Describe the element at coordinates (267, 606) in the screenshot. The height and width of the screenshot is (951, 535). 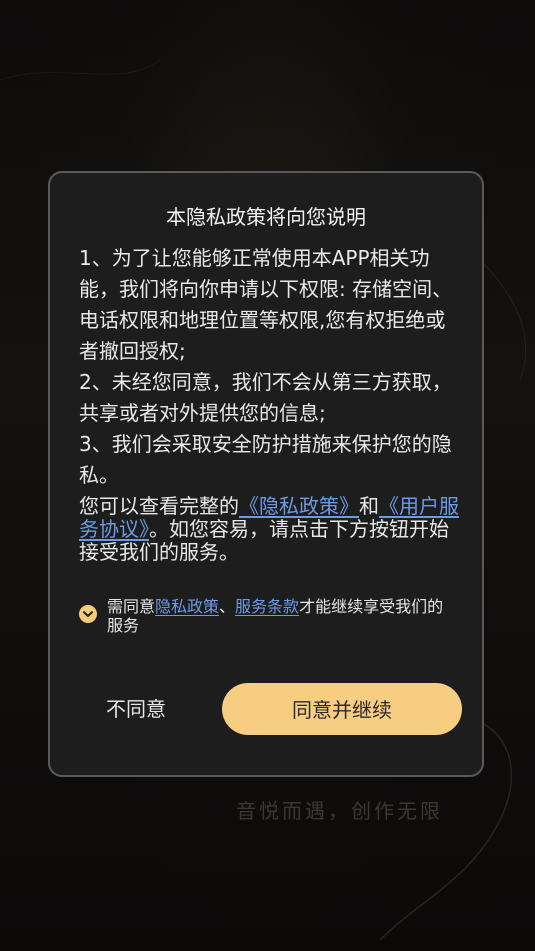
I see `consent-terms-link: 服务条款` at that location.